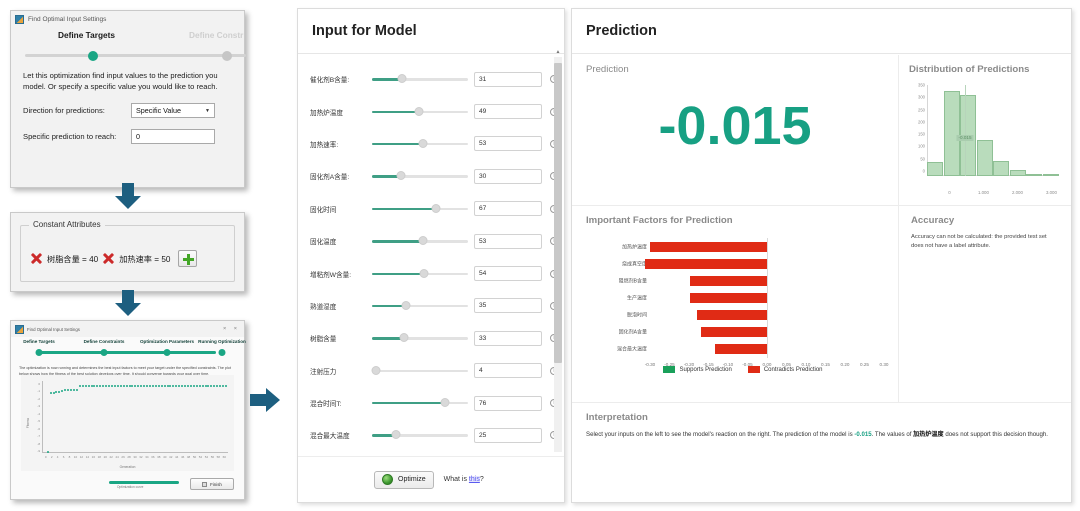  I want to click on input-value-field: 25, so click(508, 435).